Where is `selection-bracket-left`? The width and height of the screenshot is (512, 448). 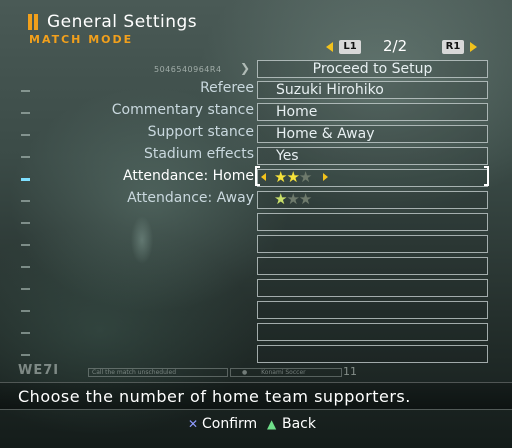 selection-bracket-left is located at coordinates (257, 176).